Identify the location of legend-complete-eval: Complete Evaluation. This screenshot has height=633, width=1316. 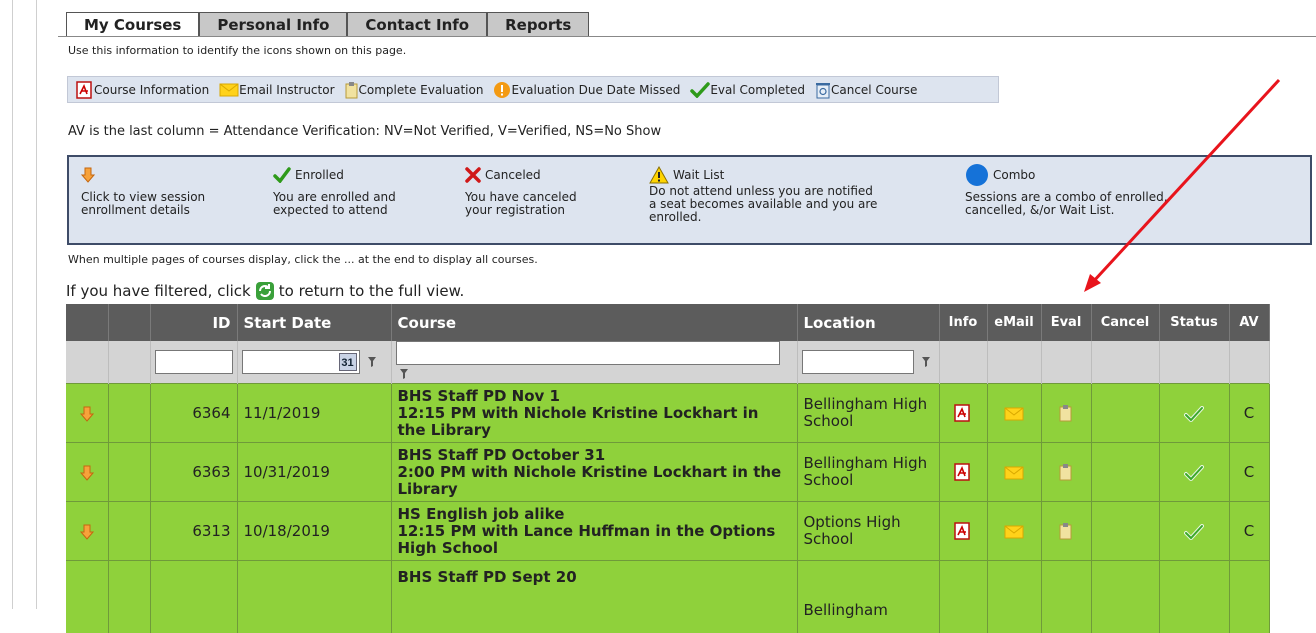
(421, 90).